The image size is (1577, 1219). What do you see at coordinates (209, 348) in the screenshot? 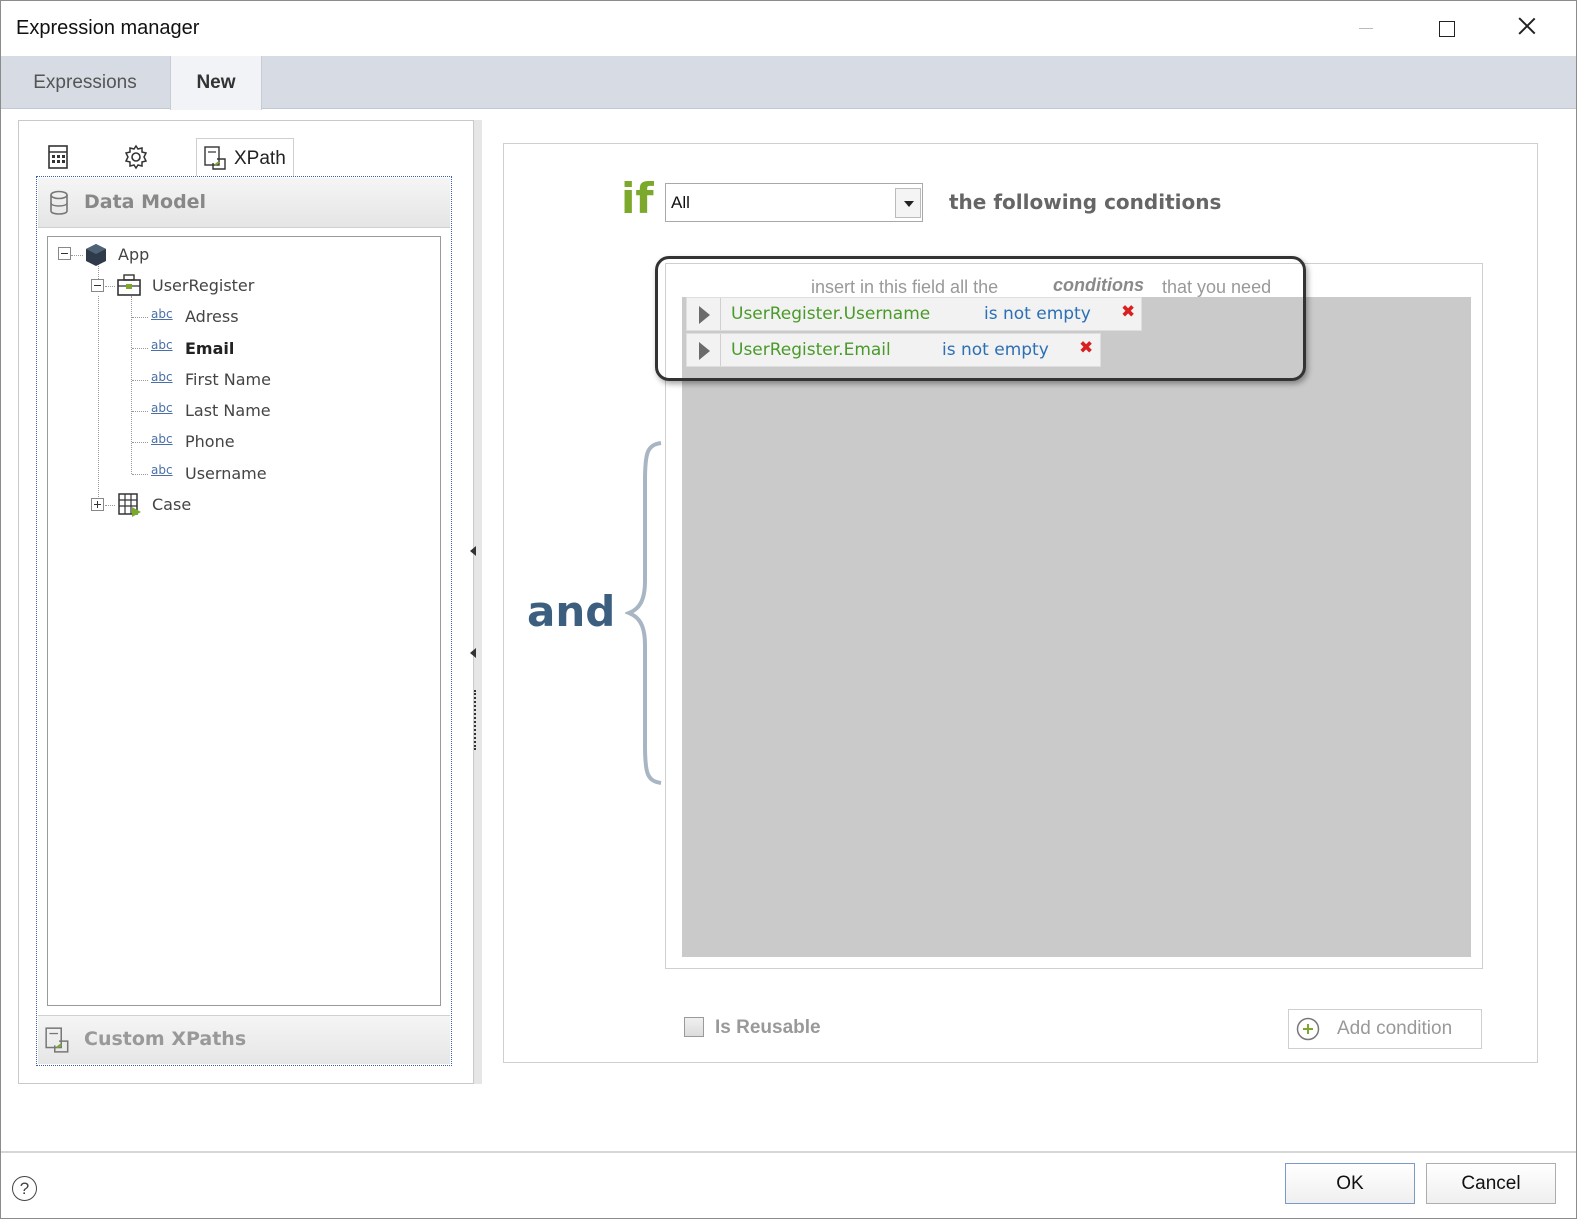
I see `tree-node-attribute-selected: Email` at bounding box center [209, 348].